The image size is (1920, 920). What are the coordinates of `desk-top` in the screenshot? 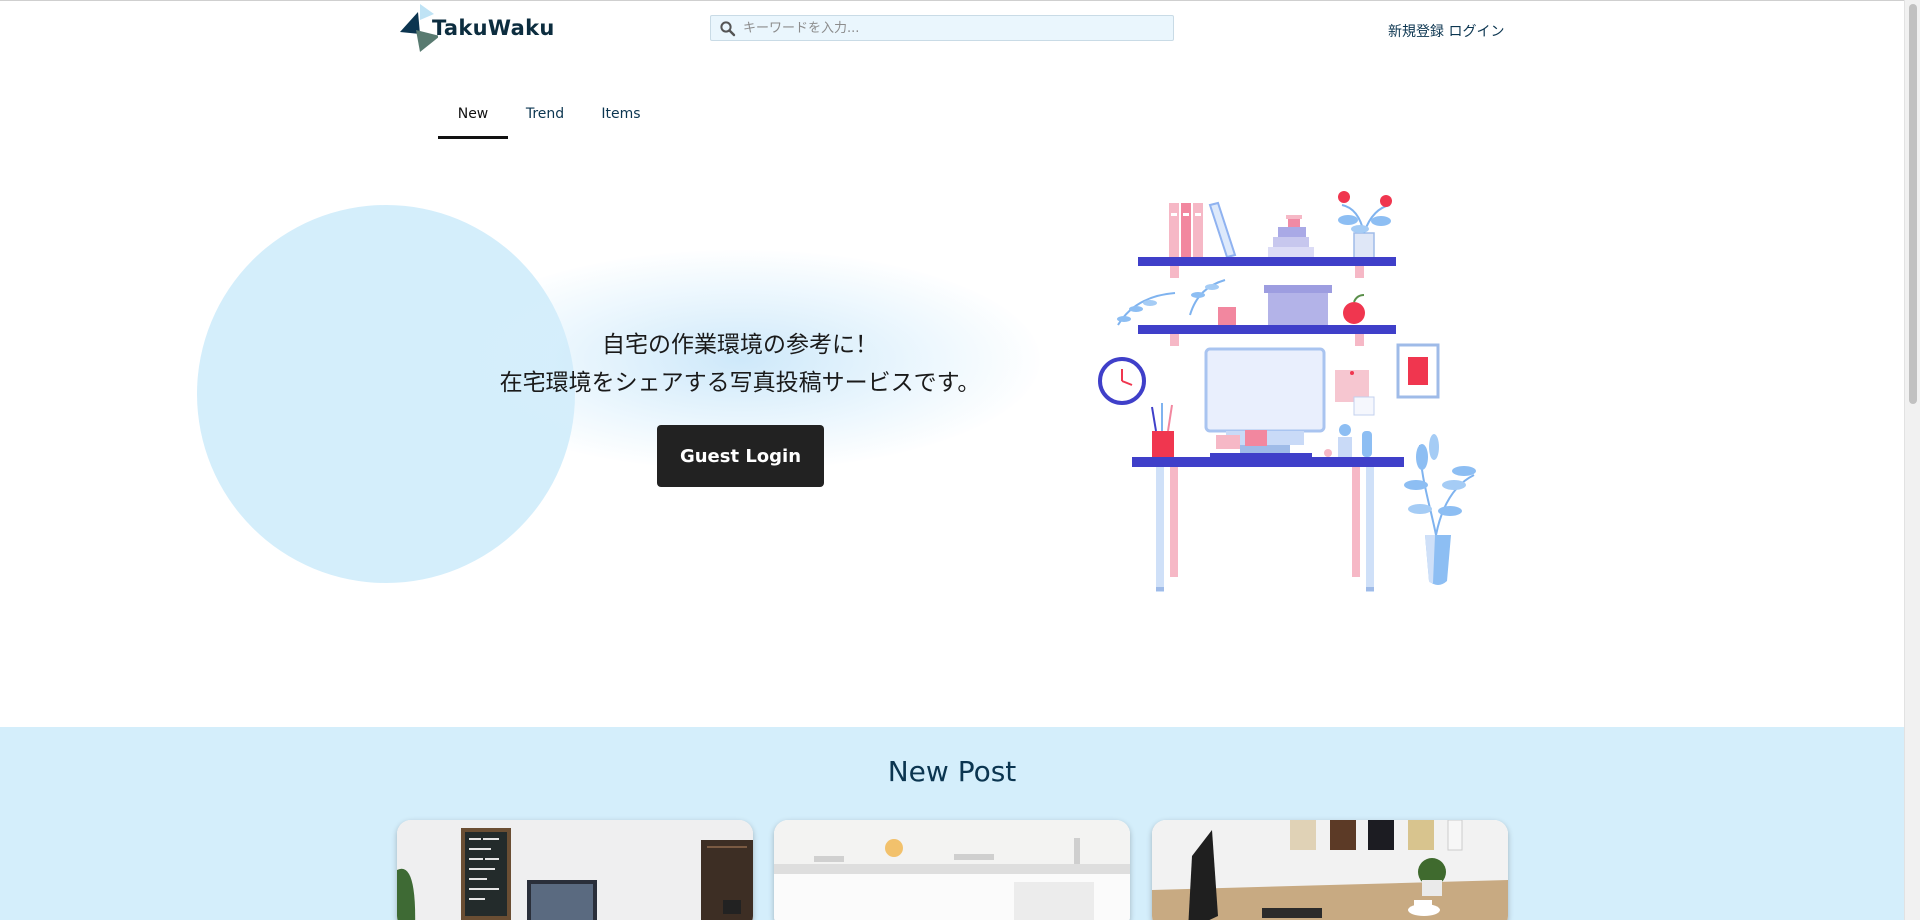 It's located at (1268, 462).